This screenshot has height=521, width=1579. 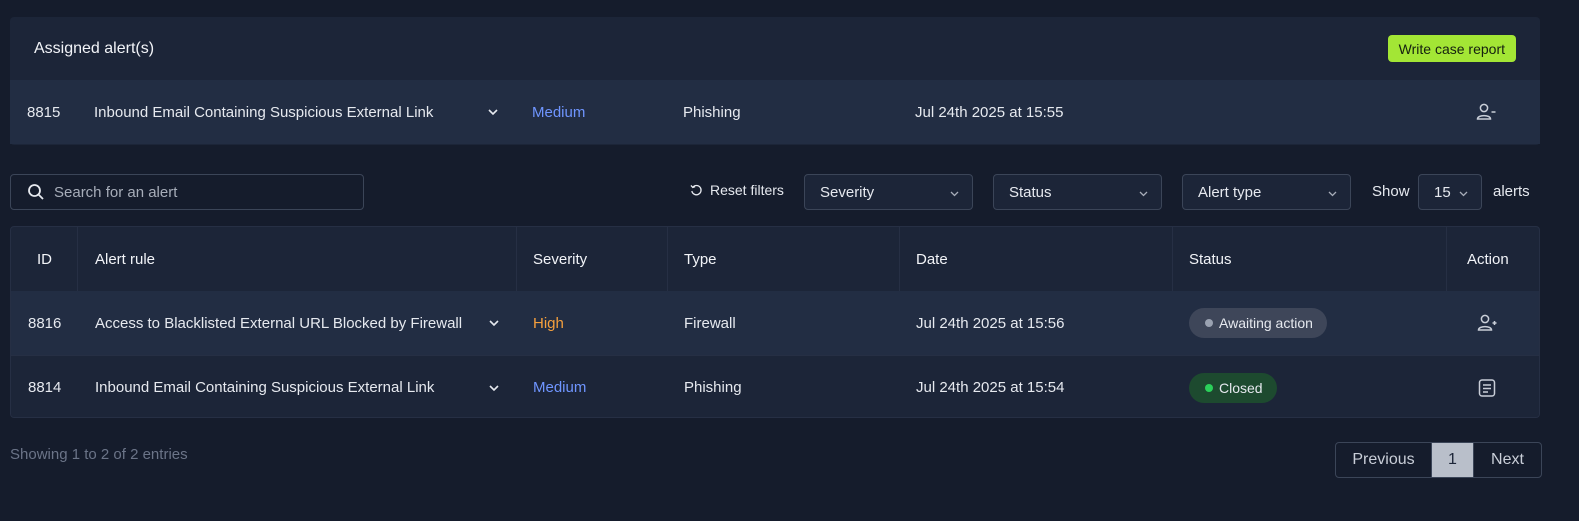 I want to click on unassign-user-icon, so click(x=1486, y=112).